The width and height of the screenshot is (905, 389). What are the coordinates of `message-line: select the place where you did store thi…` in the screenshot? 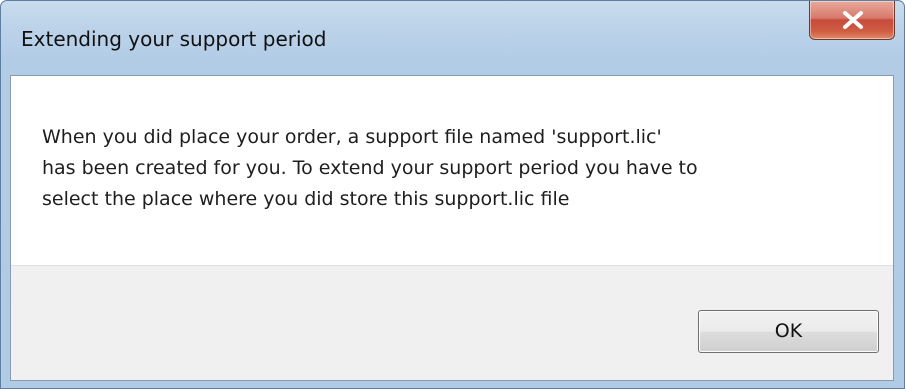 It's located at (306, 199).